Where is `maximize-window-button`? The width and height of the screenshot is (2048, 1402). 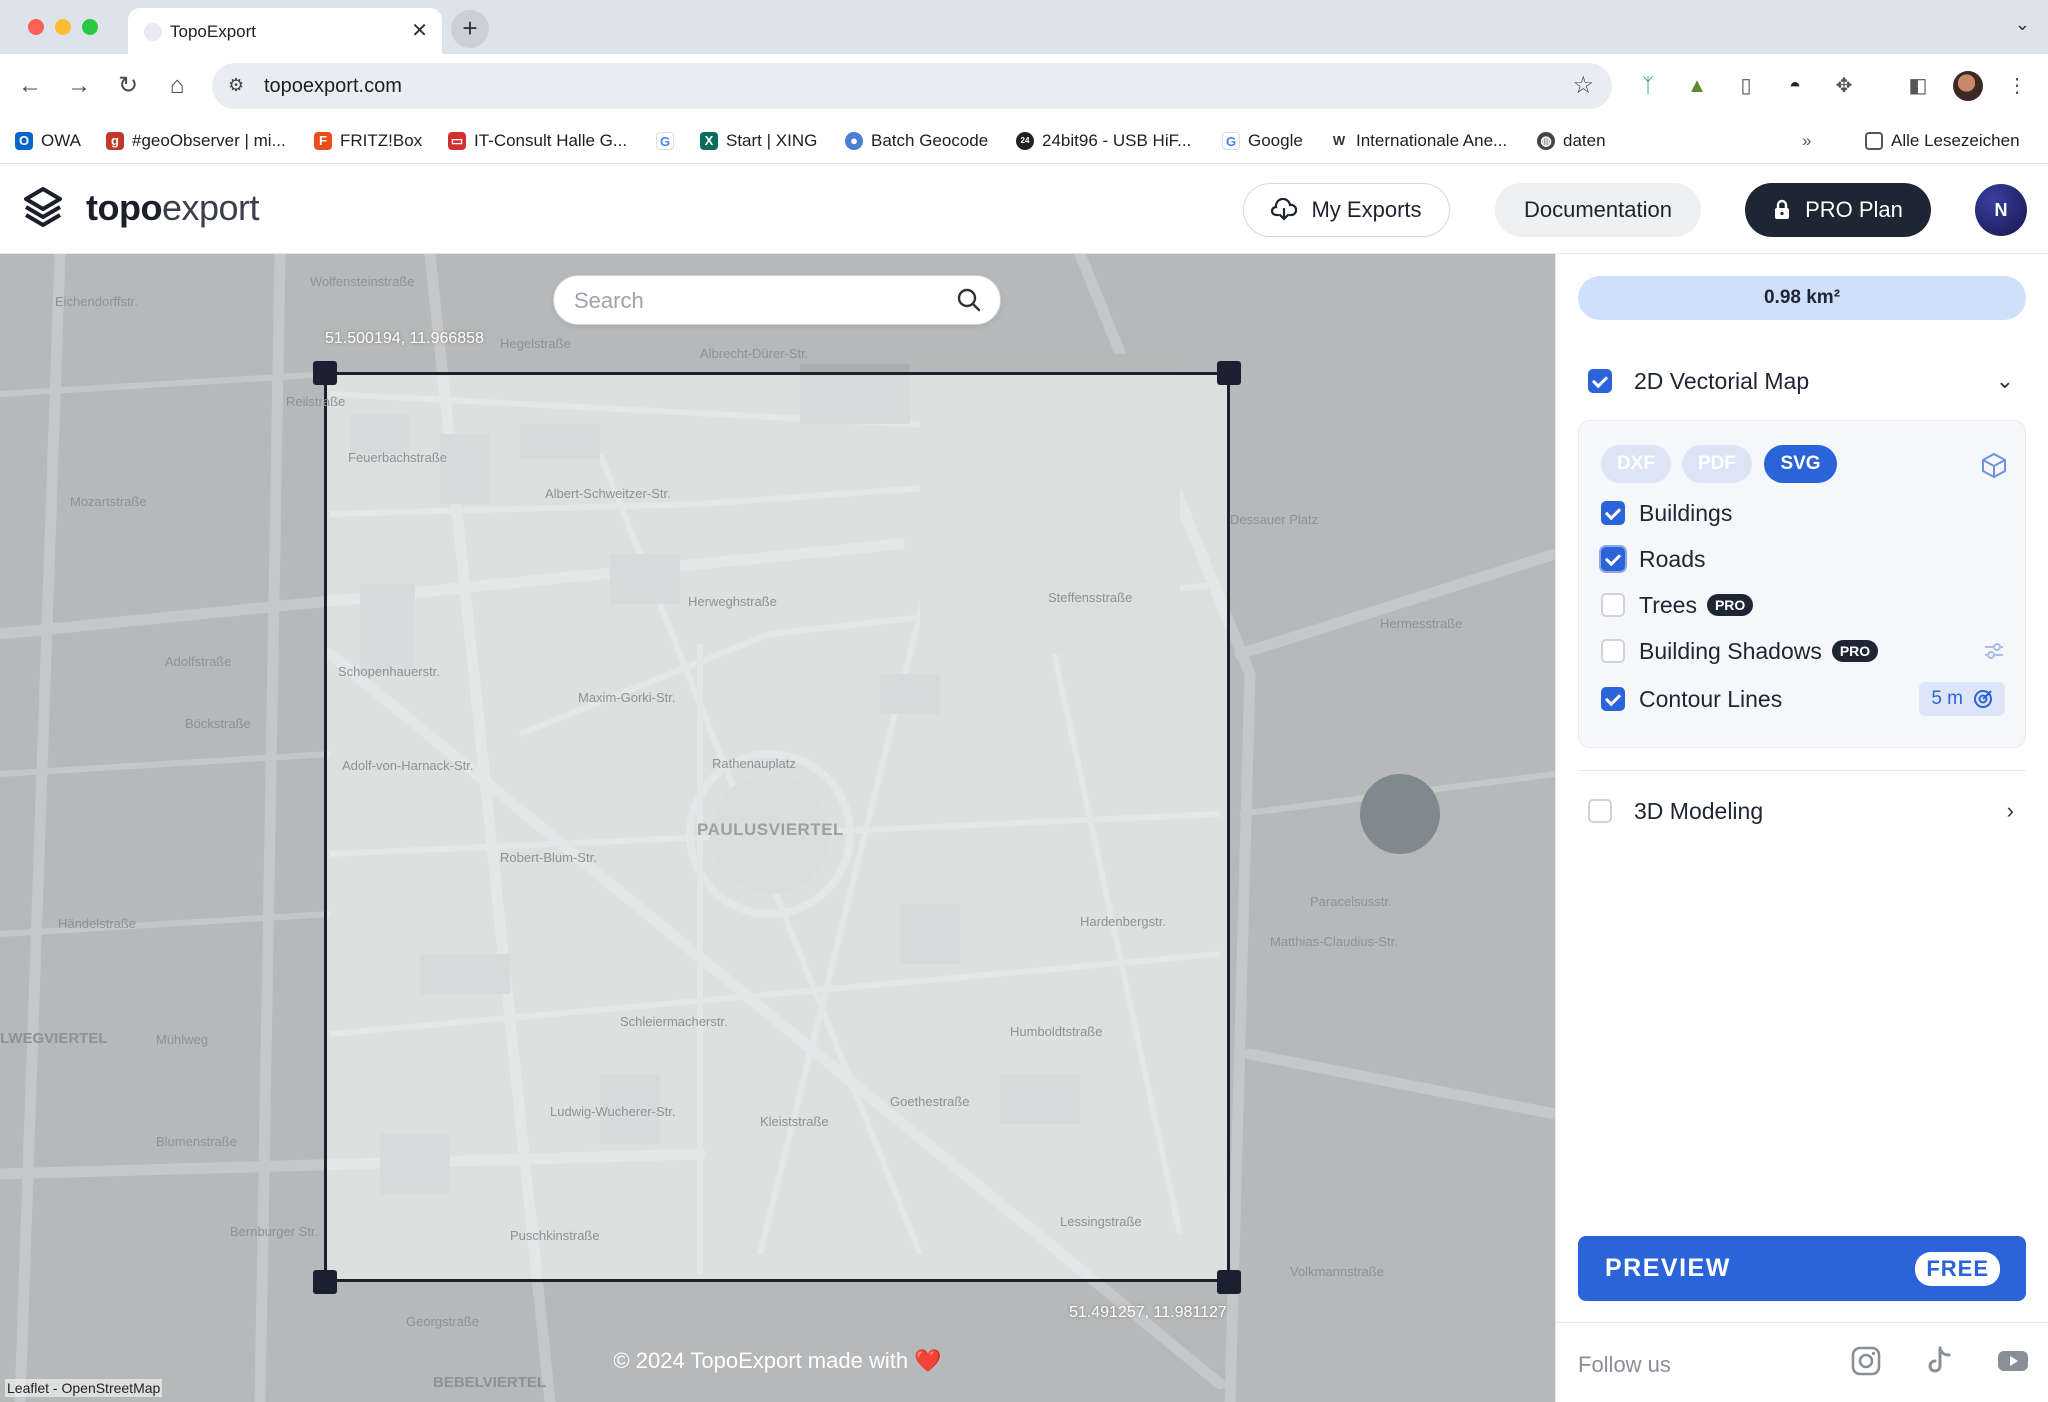
maximize-window-button is located at coordinates (90, 27).